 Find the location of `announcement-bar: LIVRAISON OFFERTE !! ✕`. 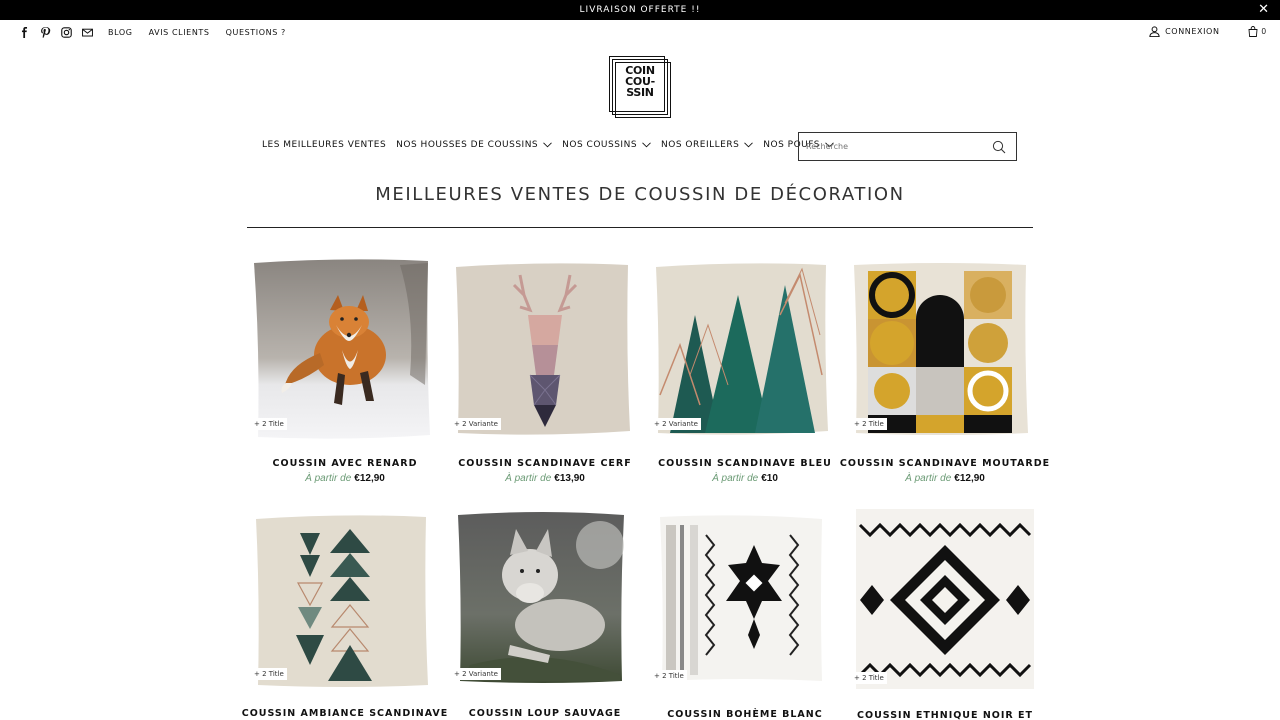

announcement-bar: LIVRAISON OFFERTE !! ✕ is located at coordinates (640, 10).